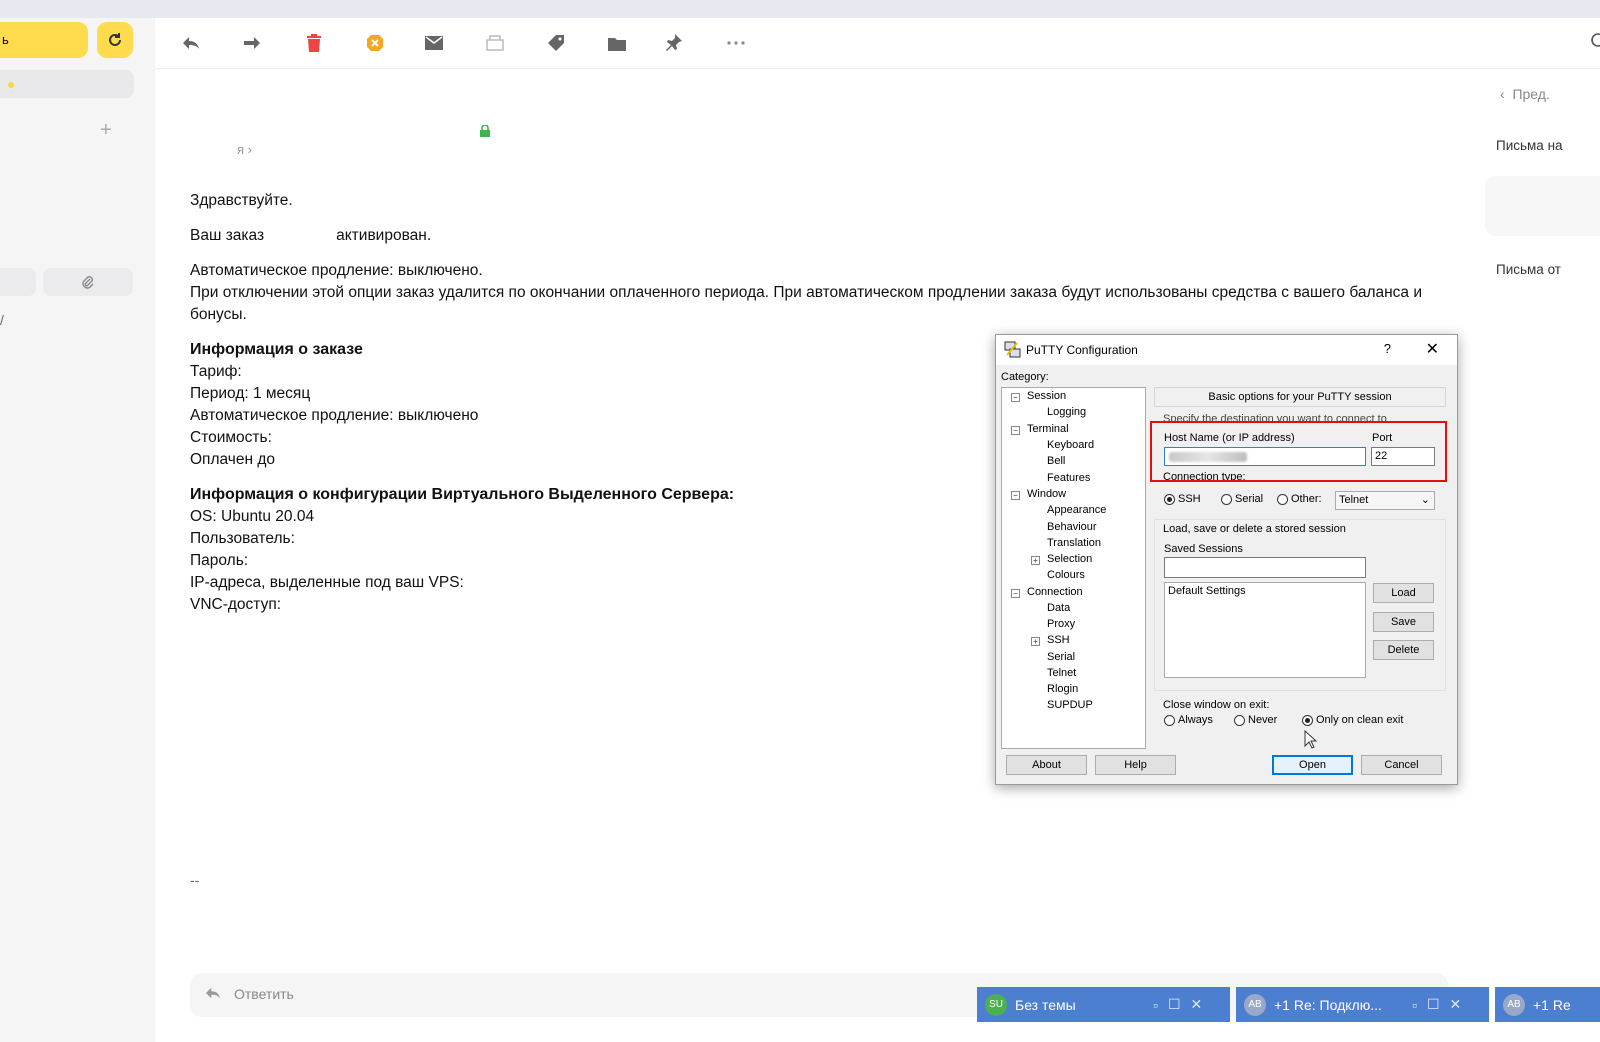  What do you see at coordinates (1306, 499) in the screenshot?
I see `radio-other-label: Other:` at bounding box center [1306, 499].